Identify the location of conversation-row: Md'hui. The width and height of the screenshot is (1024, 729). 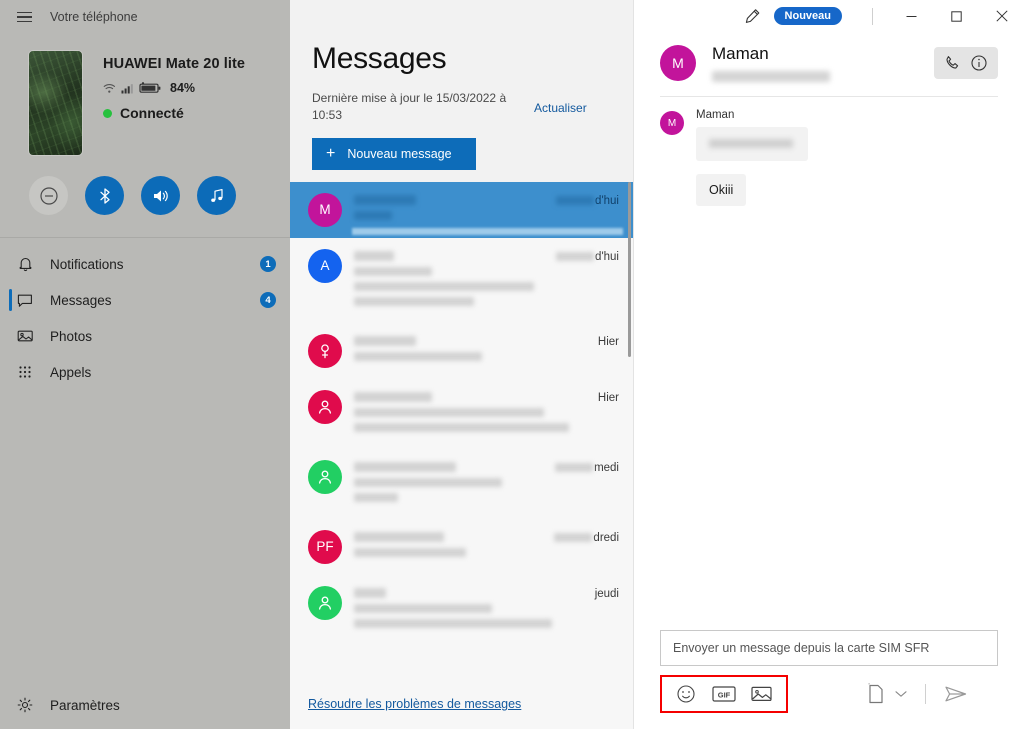
(461, 209).